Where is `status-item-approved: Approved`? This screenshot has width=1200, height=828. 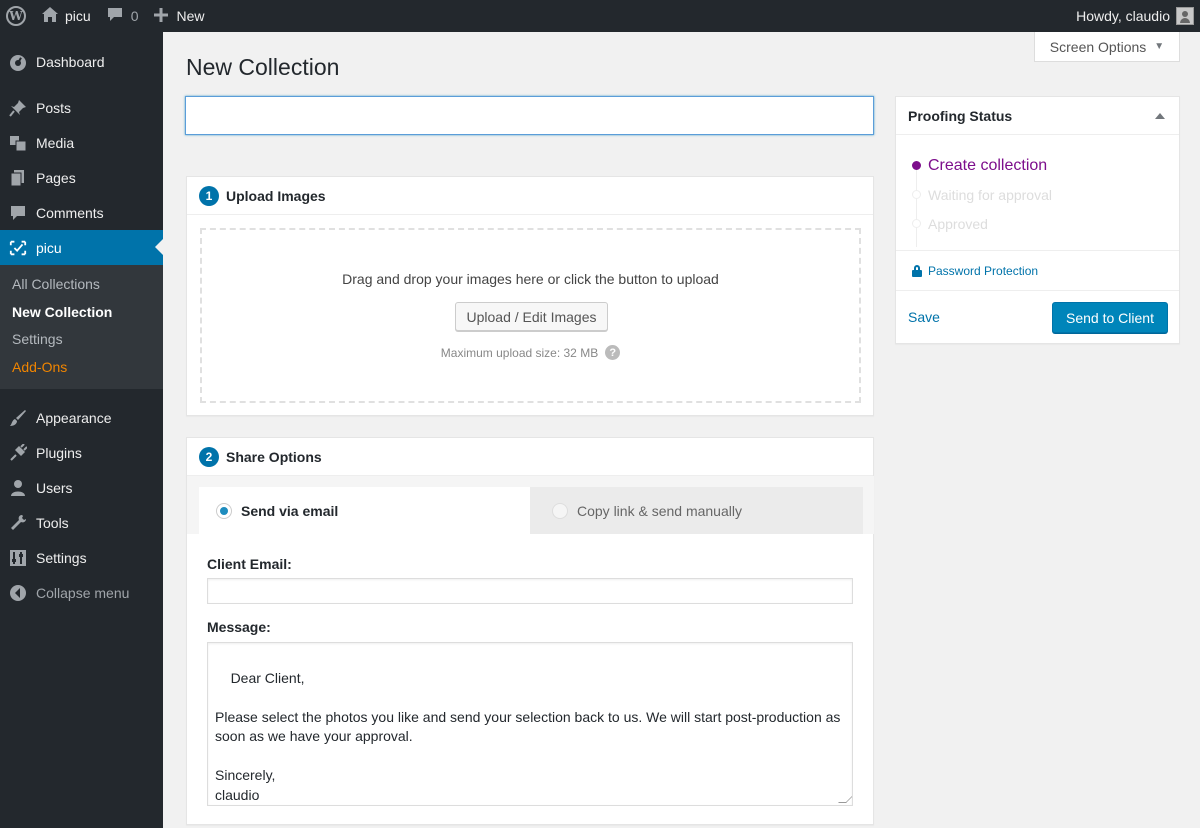 status-item-approved: Approved is located at coordinates (982, 223).